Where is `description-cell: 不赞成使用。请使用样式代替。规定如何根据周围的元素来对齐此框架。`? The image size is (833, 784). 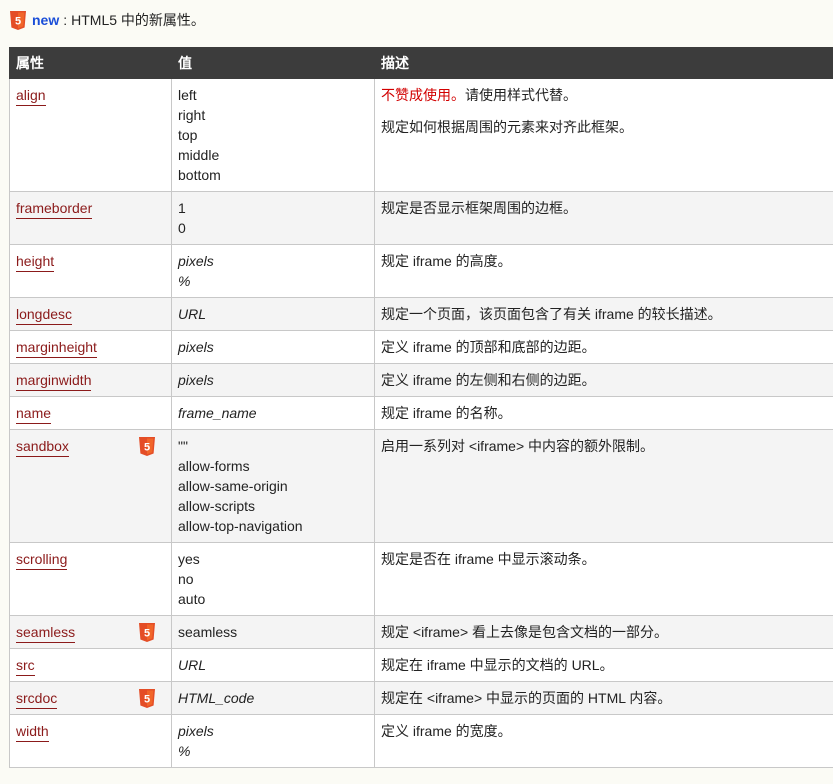 description-cell: 不赞成使用。请使用样式代替。规定如何根据周围的元素来对齐此框架。 is located at coordinates (603, 135).